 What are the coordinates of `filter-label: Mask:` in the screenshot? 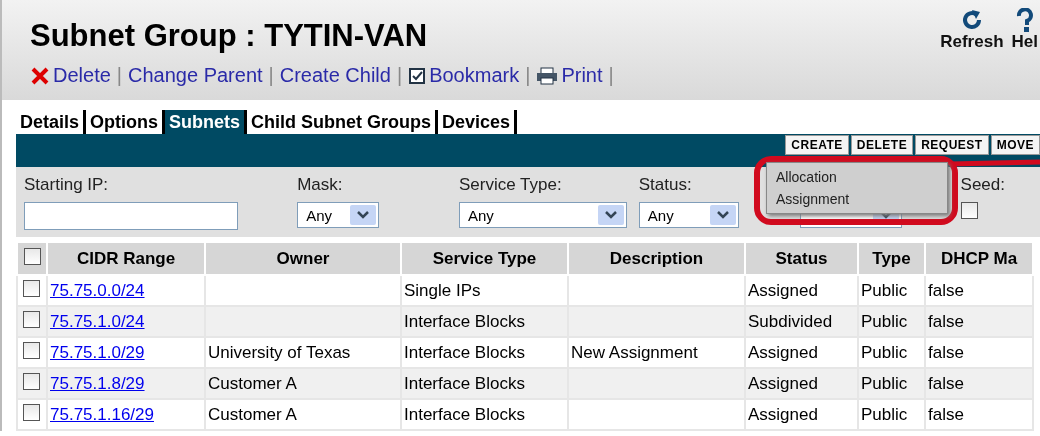 It's located at (320, 185).